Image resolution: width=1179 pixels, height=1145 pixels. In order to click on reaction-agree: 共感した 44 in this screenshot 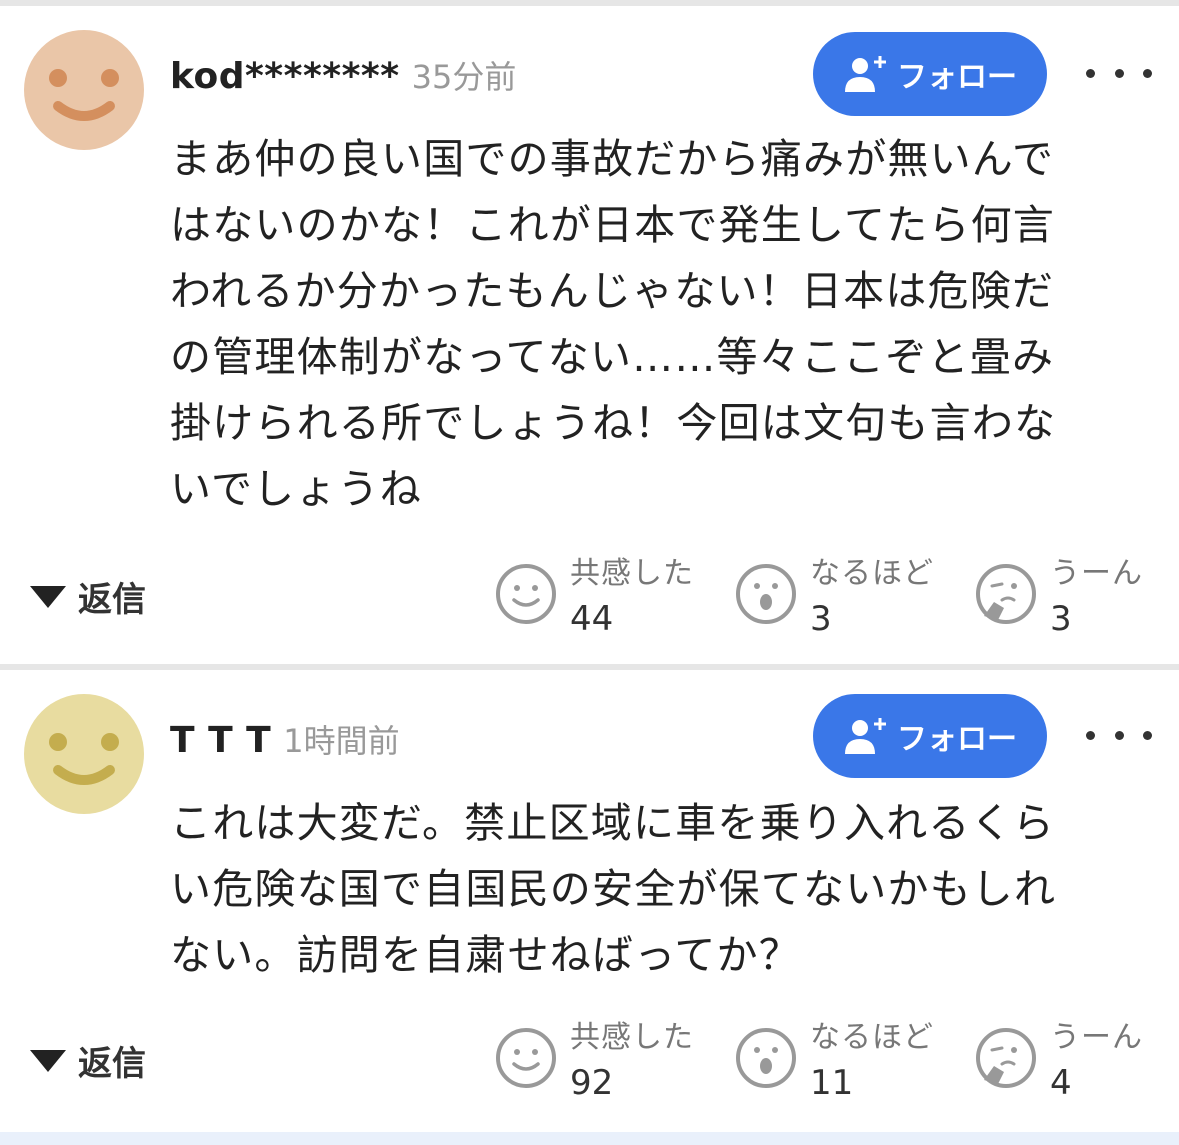, I will do `click(594, 599)`.